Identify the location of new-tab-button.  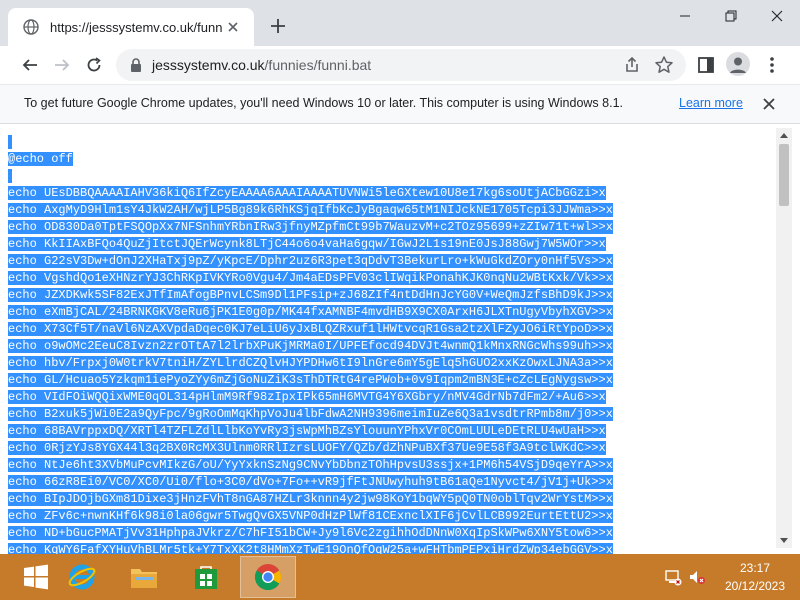
(278, 26).